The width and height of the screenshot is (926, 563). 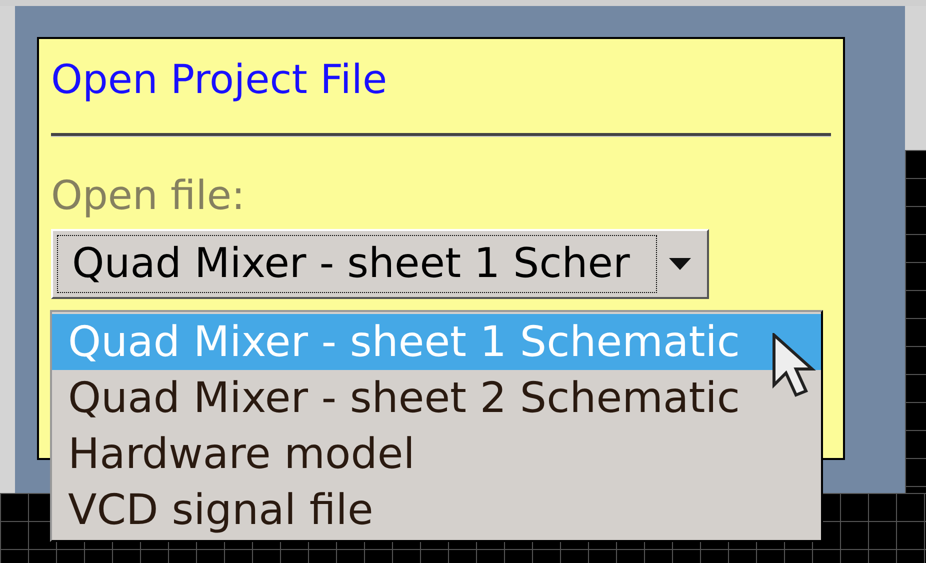 What do you see at coordinates (436, 510) in the screenshot?
I see `dropdown-option: VCD signal file` at bounding box center [436, 510].